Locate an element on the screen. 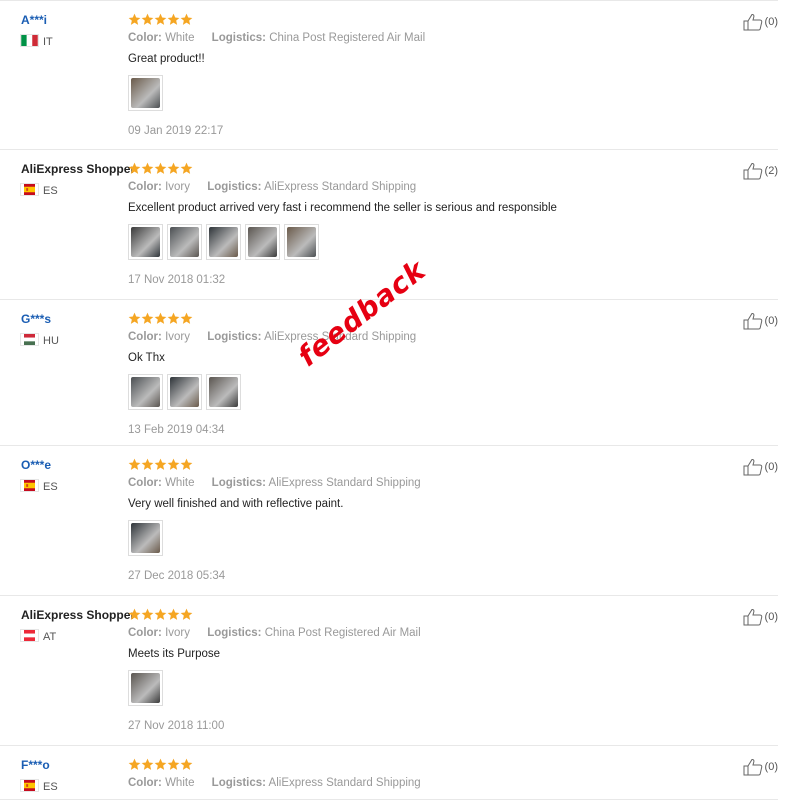  country-code: ES is located at coordinates (50, 487).